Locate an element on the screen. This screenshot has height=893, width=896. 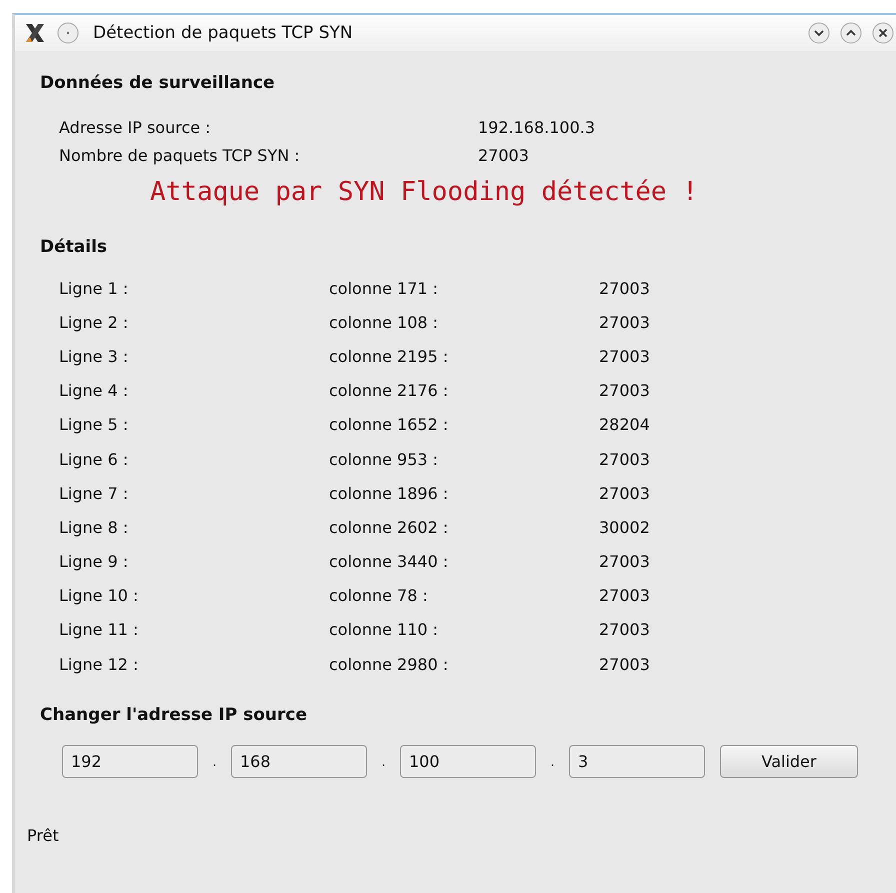
window-title: Détection de paquets TCP SYN is located at coordinates (223, 33).